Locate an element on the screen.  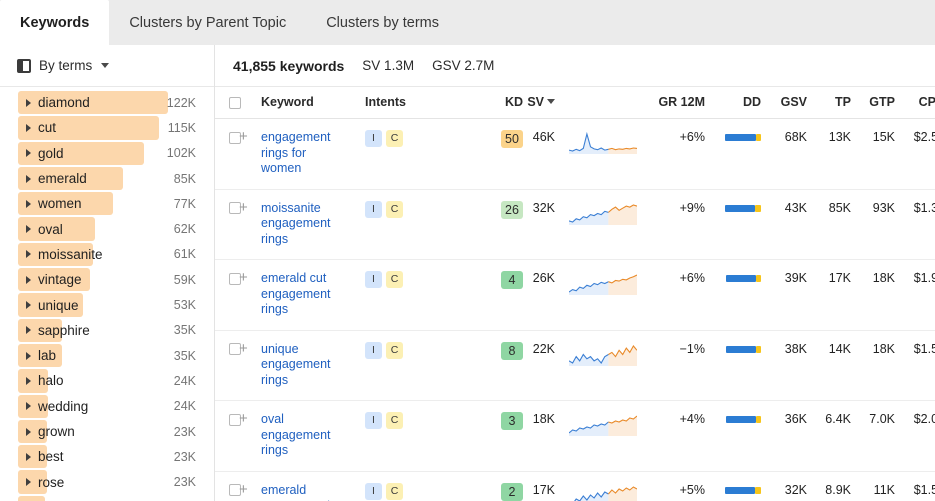
header-tp: TP is located at coordinates (829, 103).